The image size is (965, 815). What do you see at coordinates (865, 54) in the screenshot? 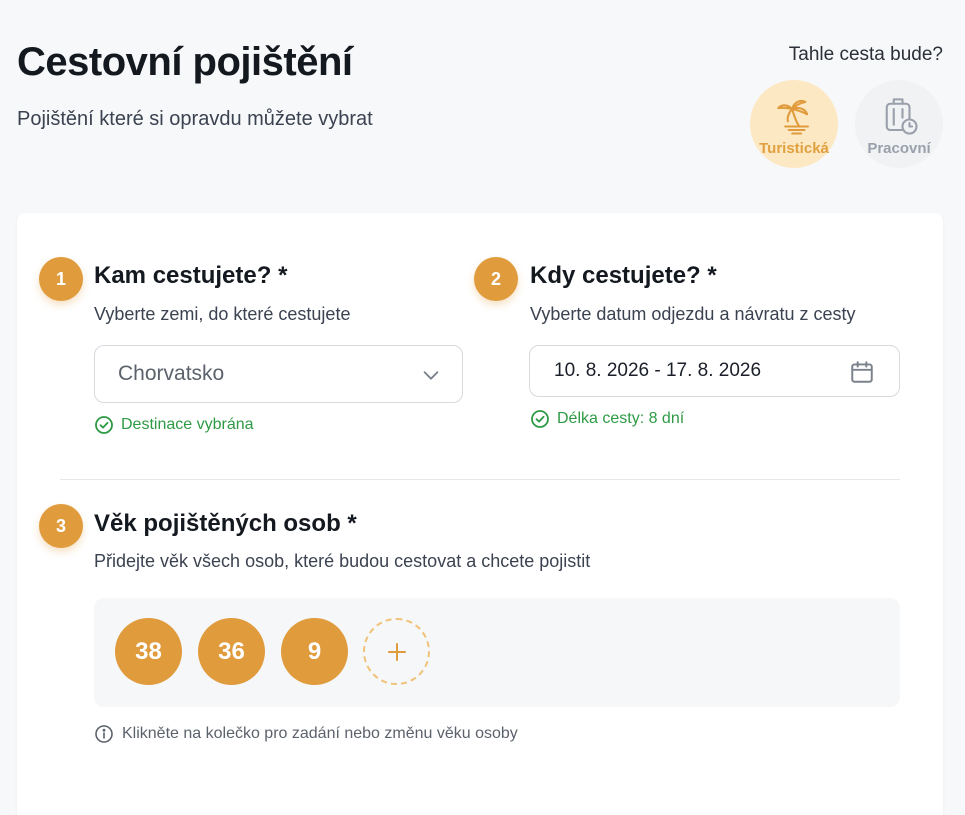
I see `trip-type-question: Tahle cesta bude?` at bounding box center [865, 54].